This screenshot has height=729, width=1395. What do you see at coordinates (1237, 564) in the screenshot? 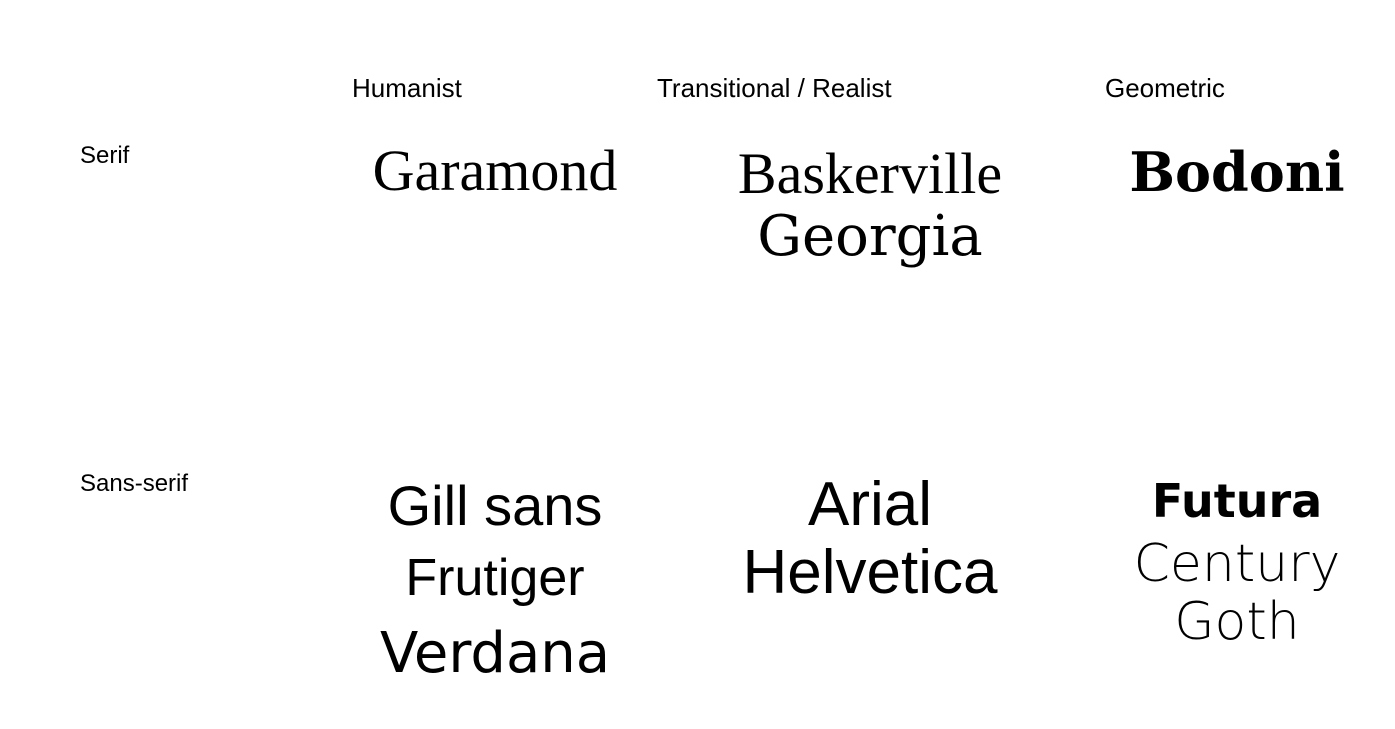
I see `font-sample-century: Century` at bounding box center [1237, 564].